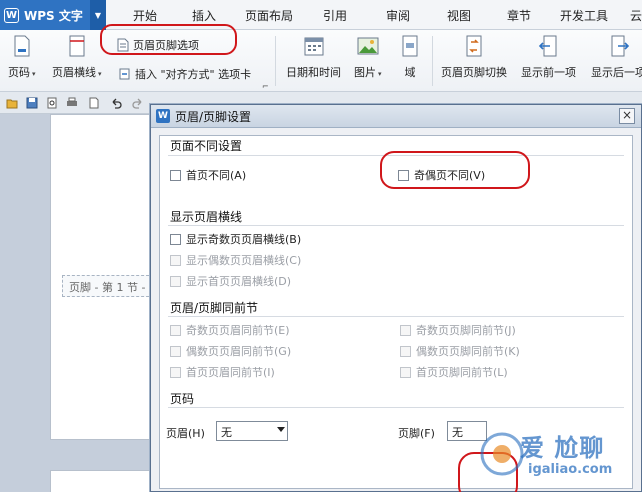 The image size is (642, 492). What do you see at coordinates (19, 72) in the screenshot?
I see `page-number-label: 页码` at bounding box center [19, 72].